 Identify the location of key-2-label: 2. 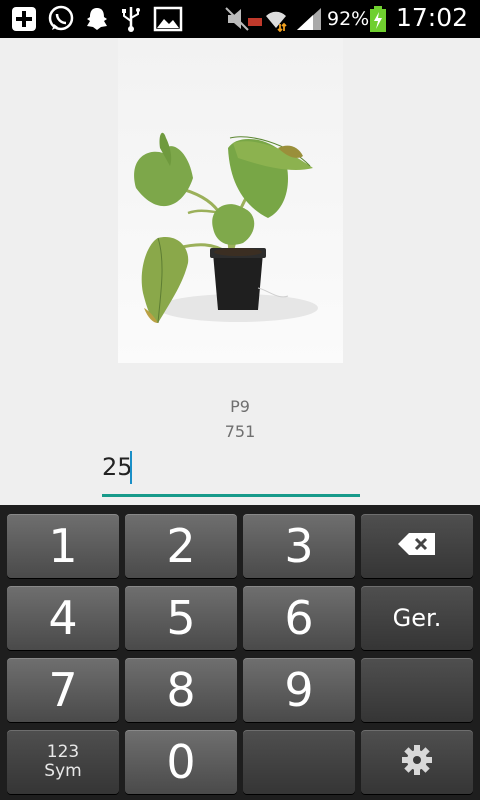
(181, 546).